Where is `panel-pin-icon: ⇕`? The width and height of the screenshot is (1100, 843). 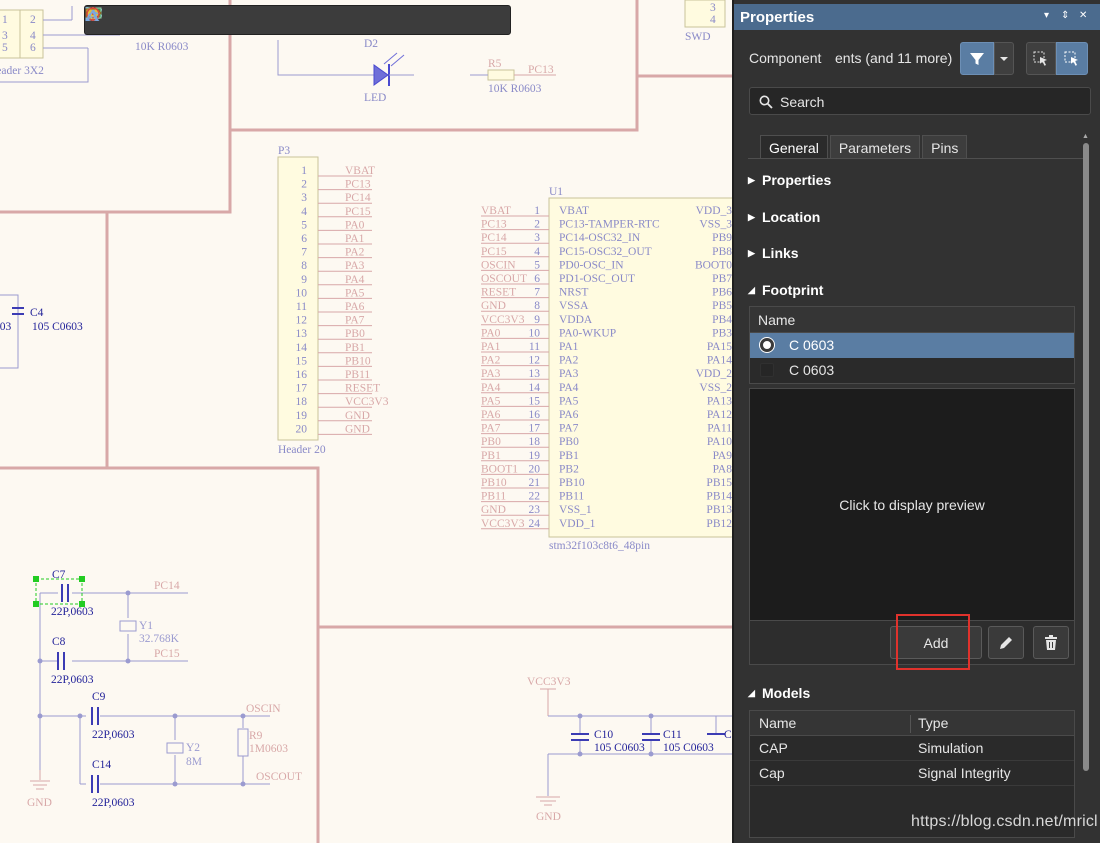
panel-pin-icon: ⇕ is located at coordinates (1065, 15).